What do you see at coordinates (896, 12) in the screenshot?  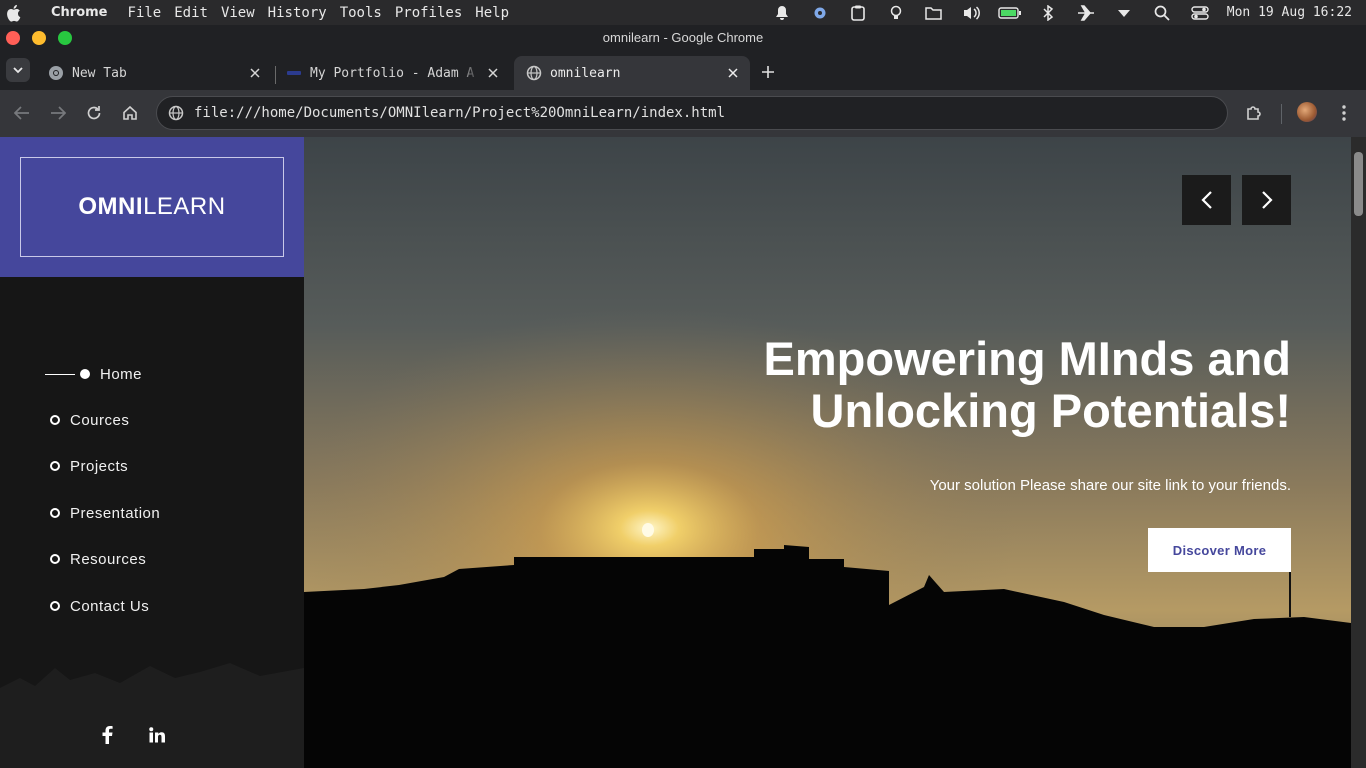 I see `lightbulb-icon` at bounding box center [896, 12].